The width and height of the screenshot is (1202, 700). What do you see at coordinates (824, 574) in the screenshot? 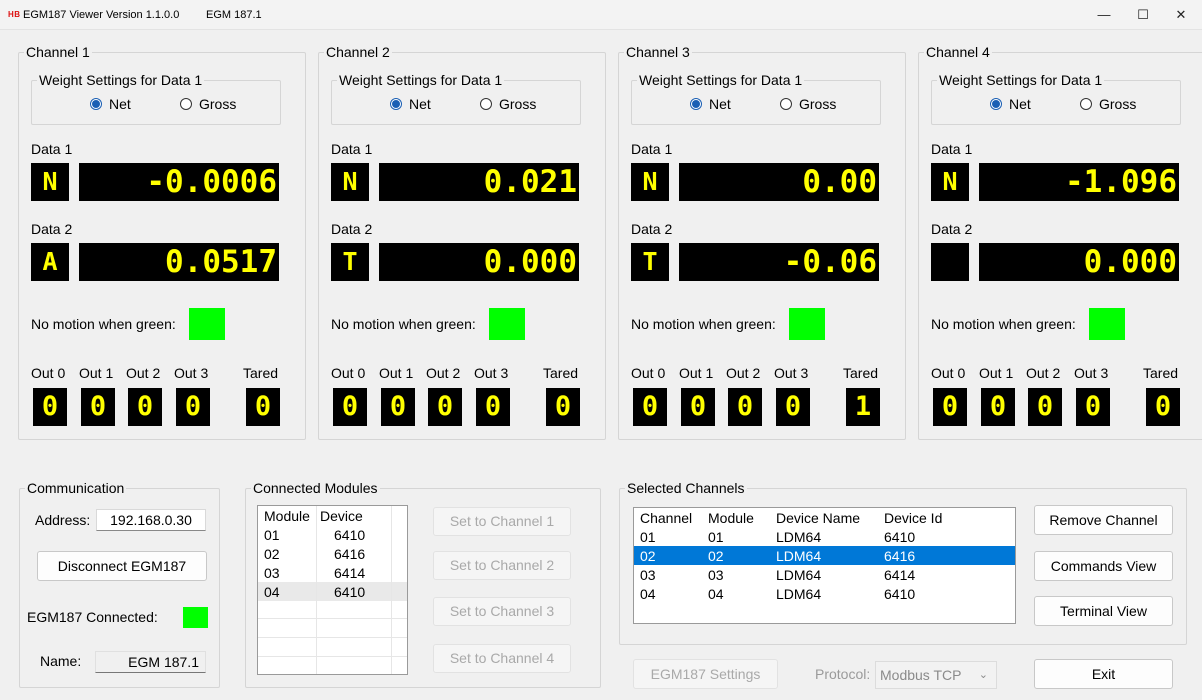
I see `table-row: 03 03 LDM64 6414` at bounding box center [824, 574].